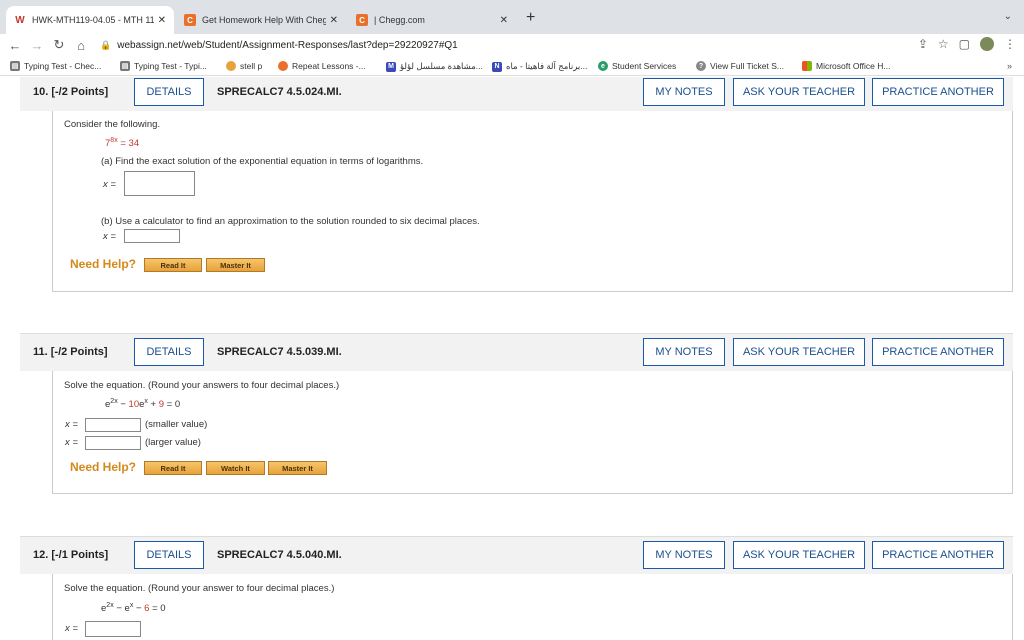 The image size is (1024, 640). What do you see at coordinates (399, 20) in the screenshot?
I see `tab-title: | Chegg.com` at bounding box center [399, 20].